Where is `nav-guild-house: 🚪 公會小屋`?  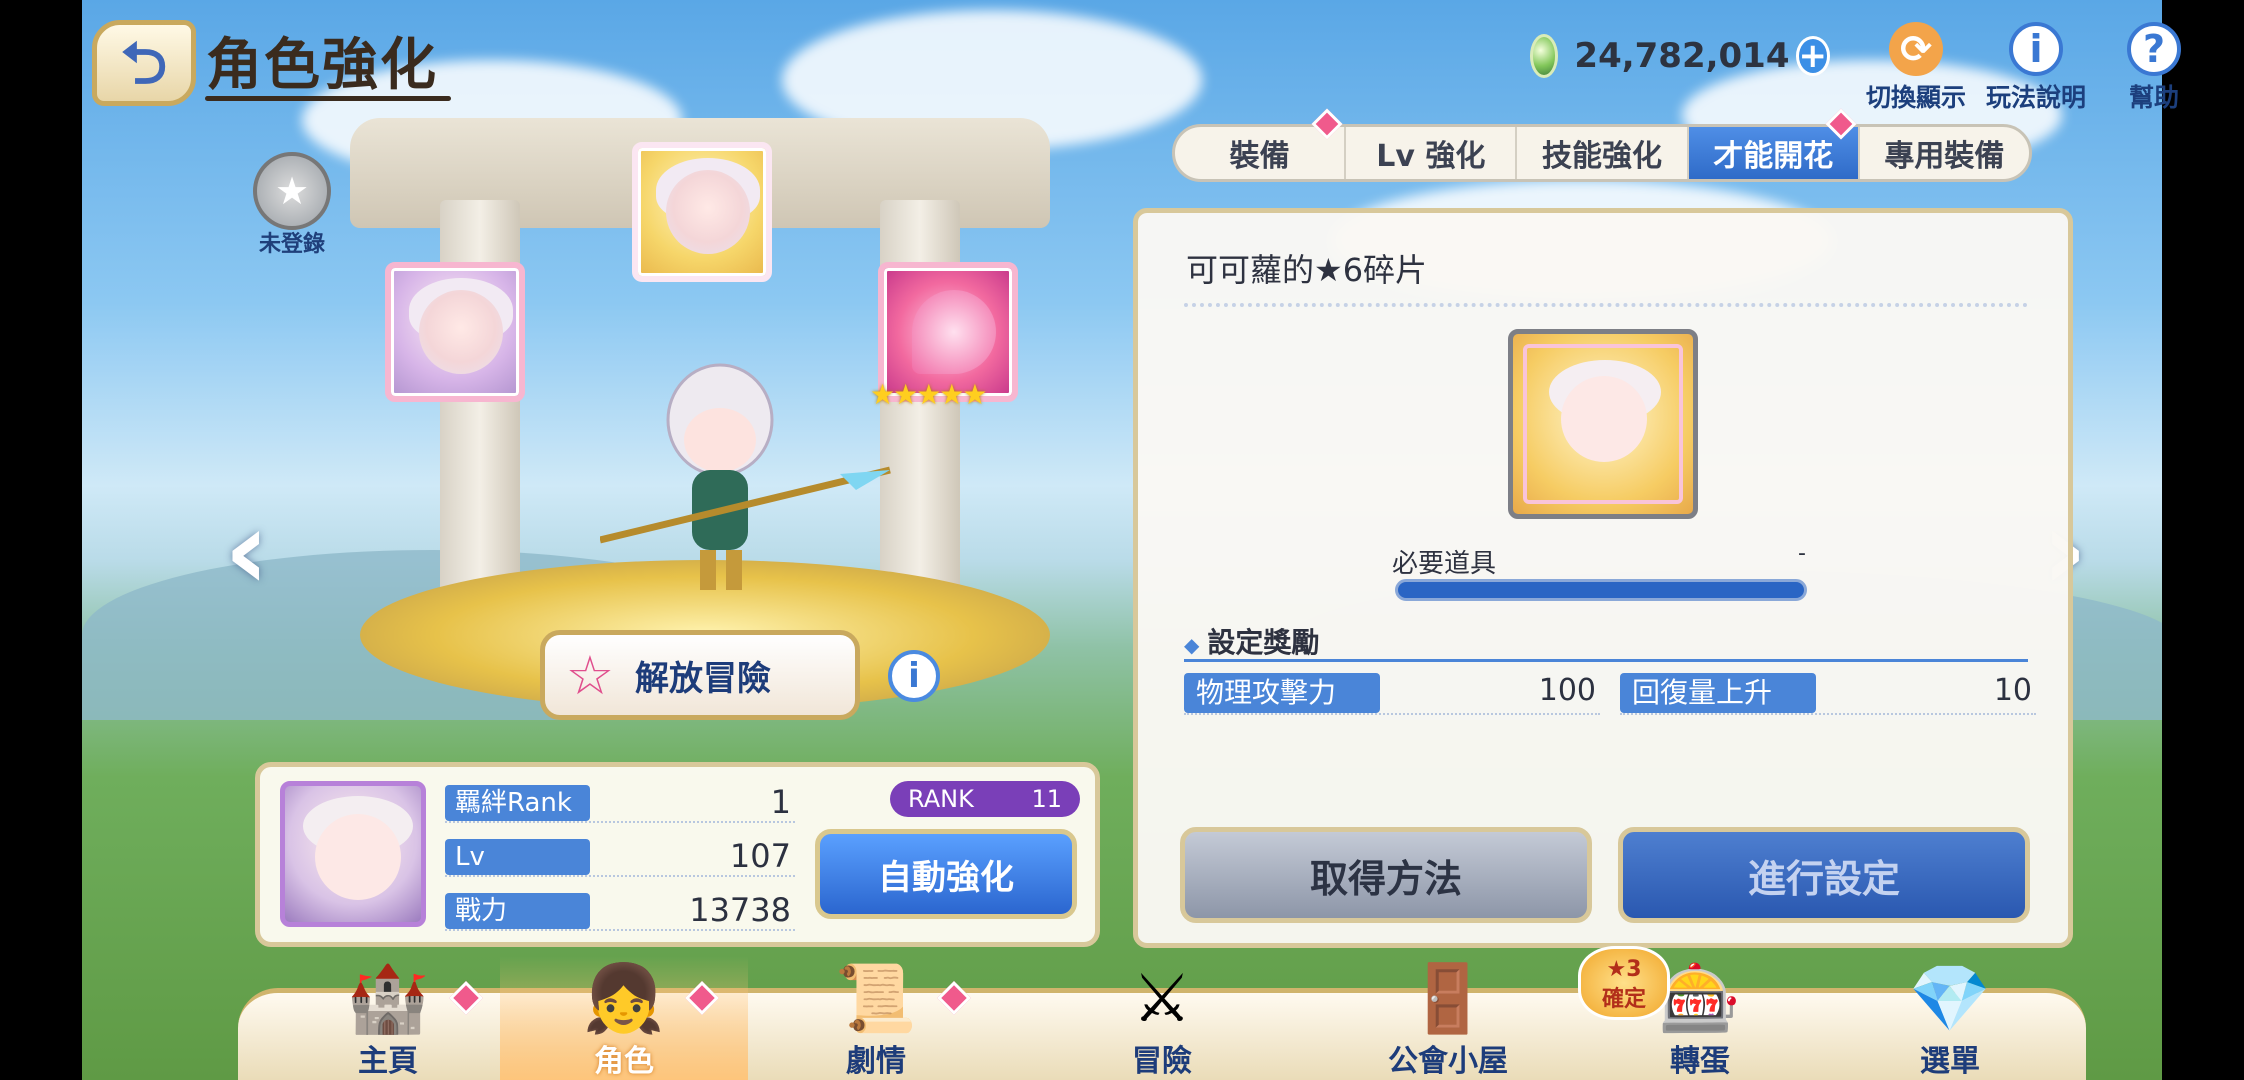
nav-guild-house: 🚪 公會小屋 is located at coordinates (1448, 1018).